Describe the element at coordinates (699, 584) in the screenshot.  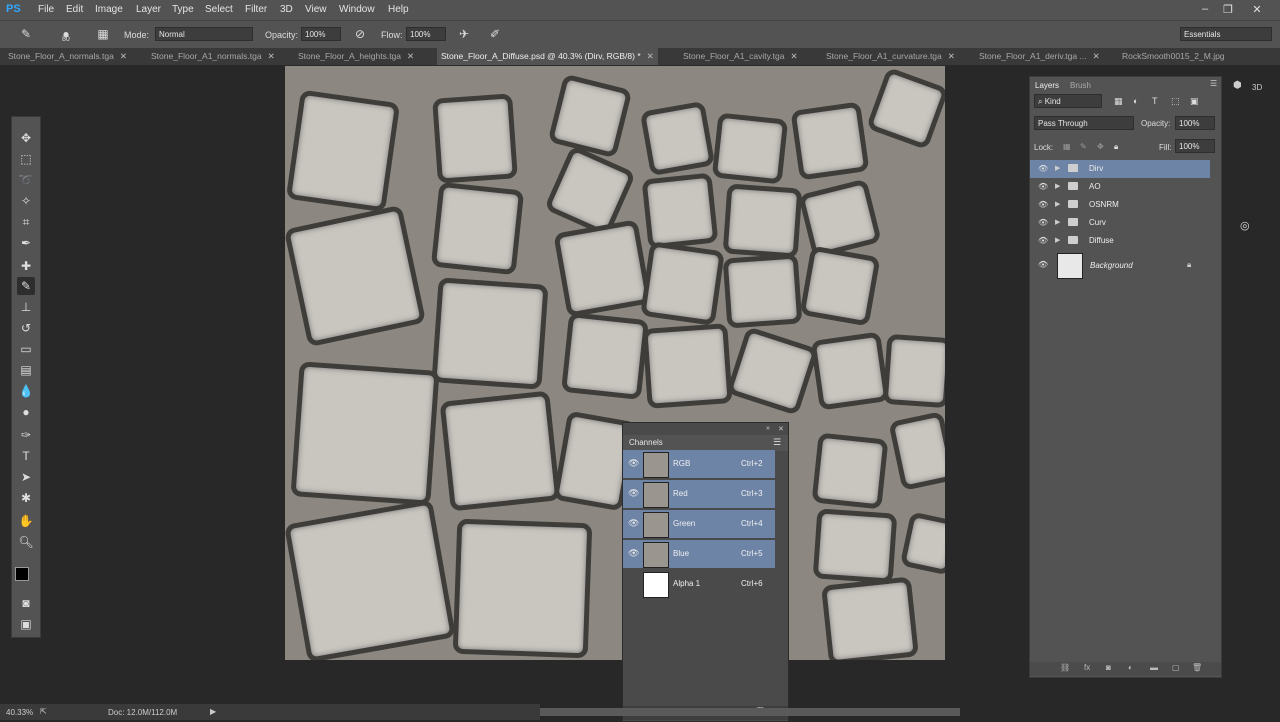
I see `channel-row-alpha: Alpha 1 Ctrl+6` at that location.